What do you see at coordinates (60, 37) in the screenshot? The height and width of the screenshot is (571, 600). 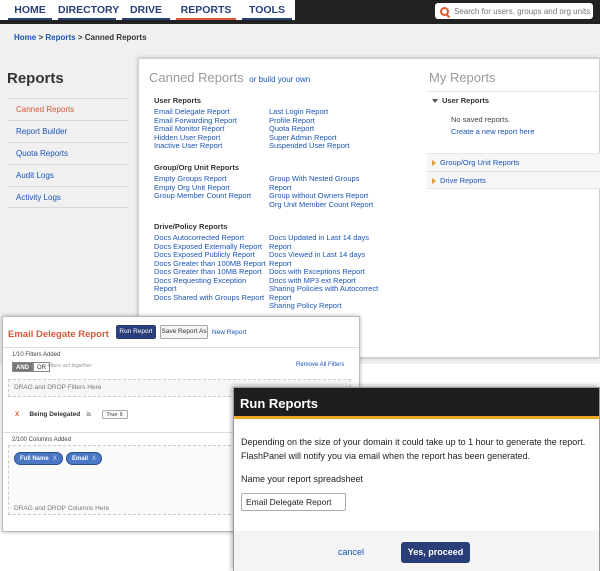 I see `breadcrumb-reports: Reports` at bounding box center [60, 37].